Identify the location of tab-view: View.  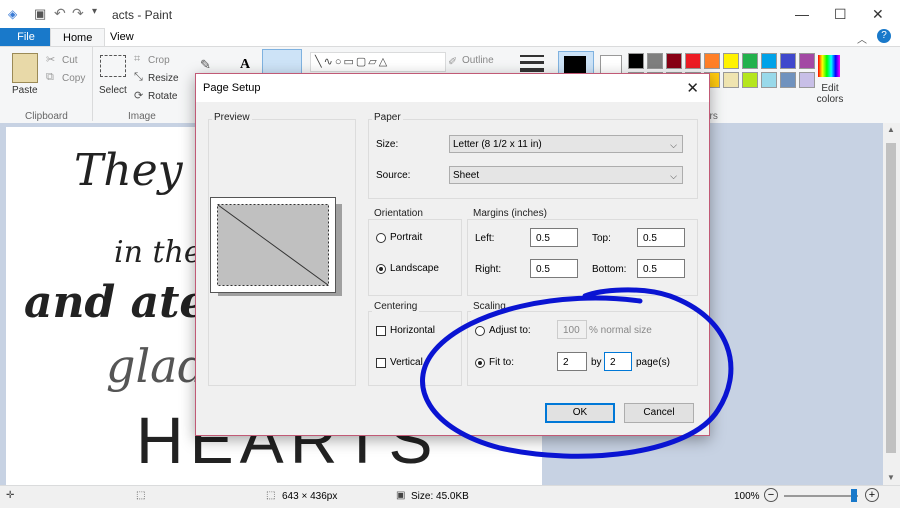
(122, 37).